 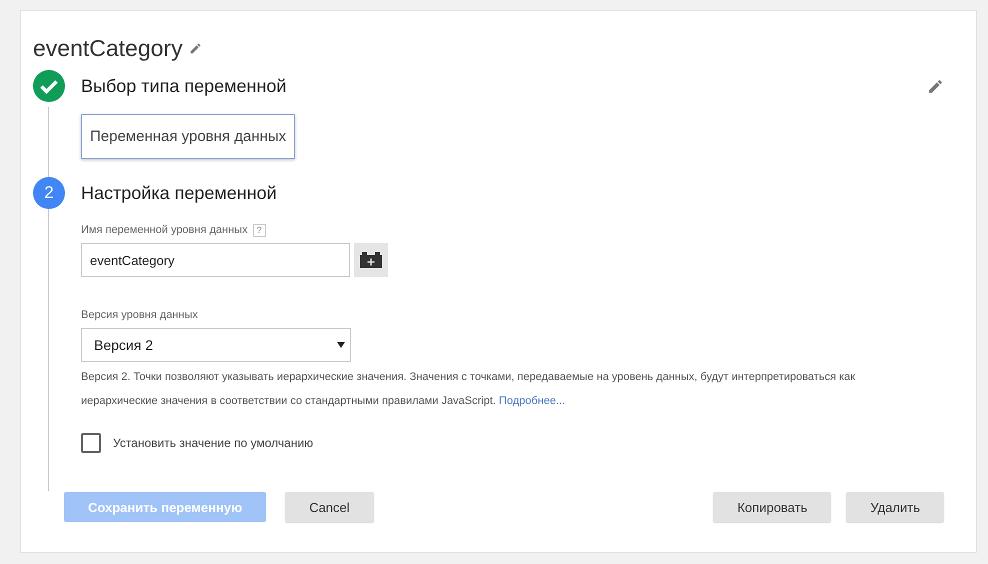 What do you see at coordinates (49, 86) in the screenshot?
I see `checkmark-icon` at bounding box center [49, 86].